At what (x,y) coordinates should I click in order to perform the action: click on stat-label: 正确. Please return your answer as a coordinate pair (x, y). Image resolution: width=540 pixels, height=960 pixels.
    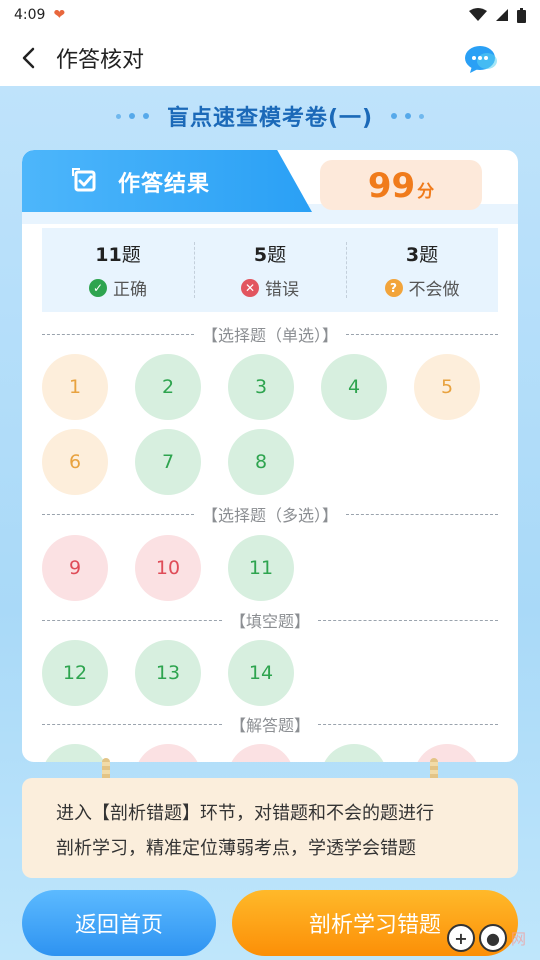
    Looking at the image, I should click on (130, 290).